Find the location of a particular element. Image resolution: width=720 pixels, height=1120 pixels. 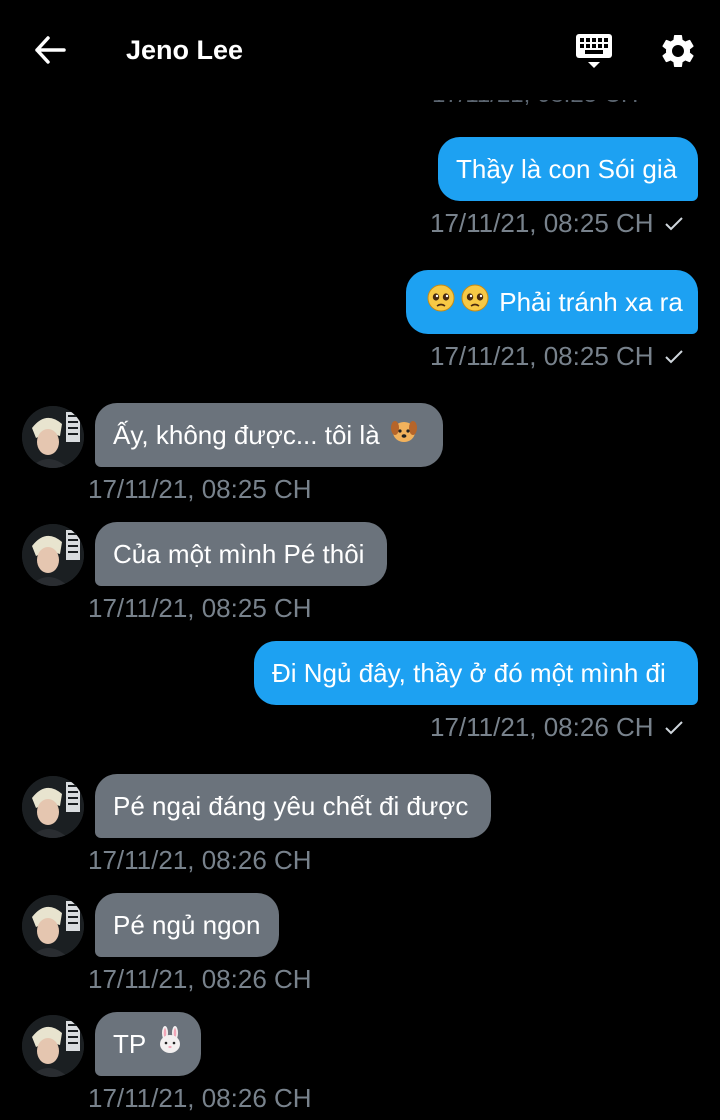

gear-icon is located at coordinates (678, 50).